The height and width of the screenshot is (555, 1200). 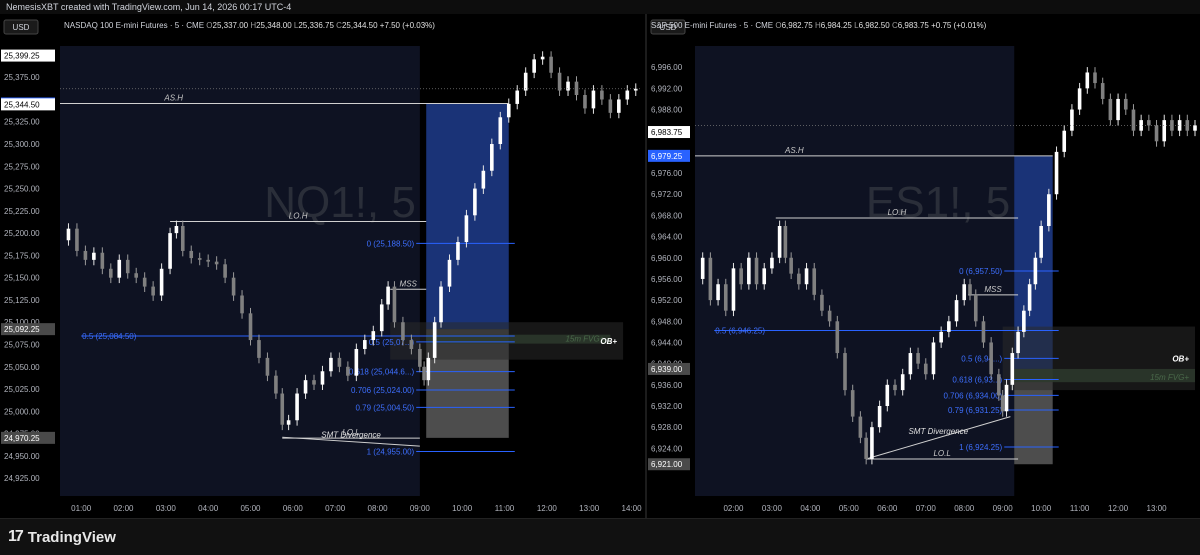 What do you see at coordinates (275, 25) in the screenshot?
I see `header-part: 25,348.00` at bounding box center [275, 25].